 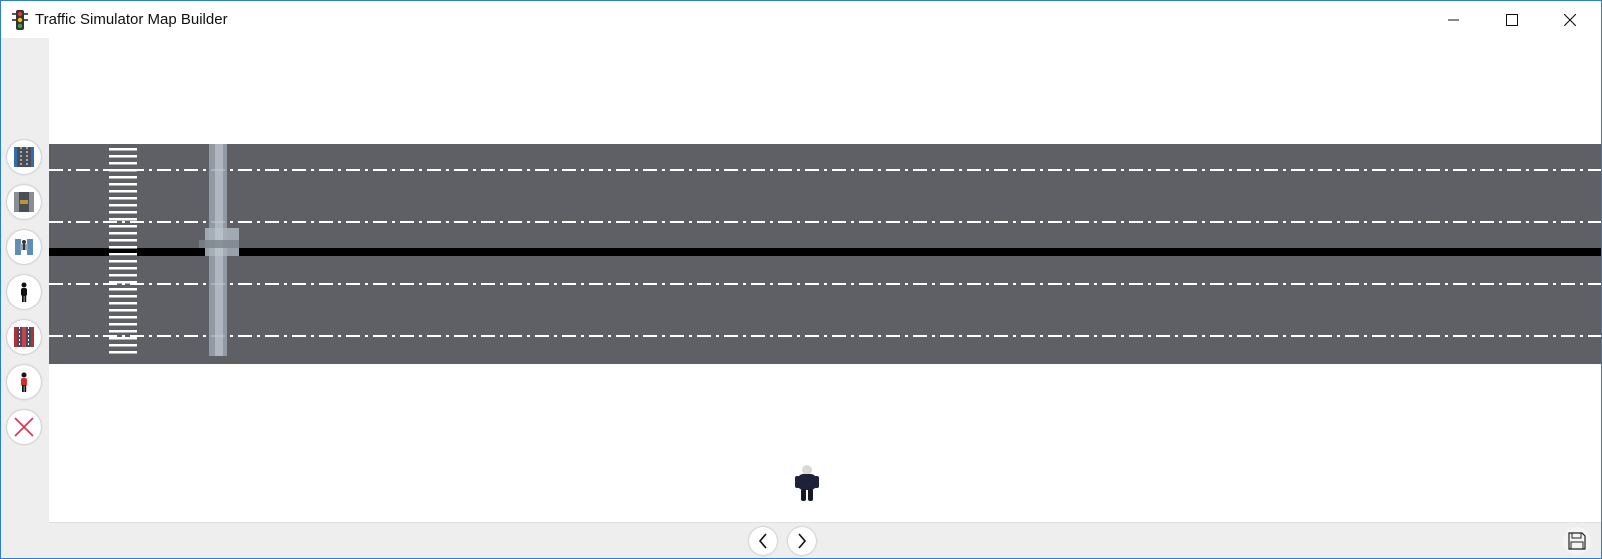 I want to click on pedestrian-red-tool, so click(x=24, y=382).